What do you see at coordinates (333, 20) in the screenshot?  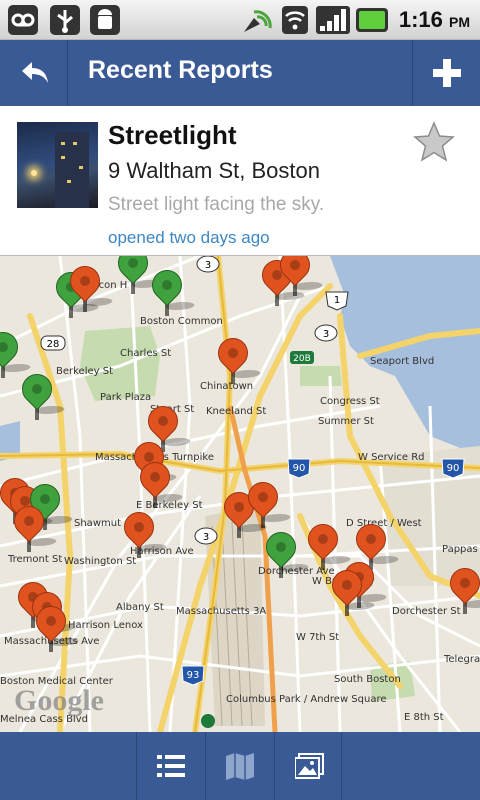 I see `signal-icon` at bounding box center [333, 20].